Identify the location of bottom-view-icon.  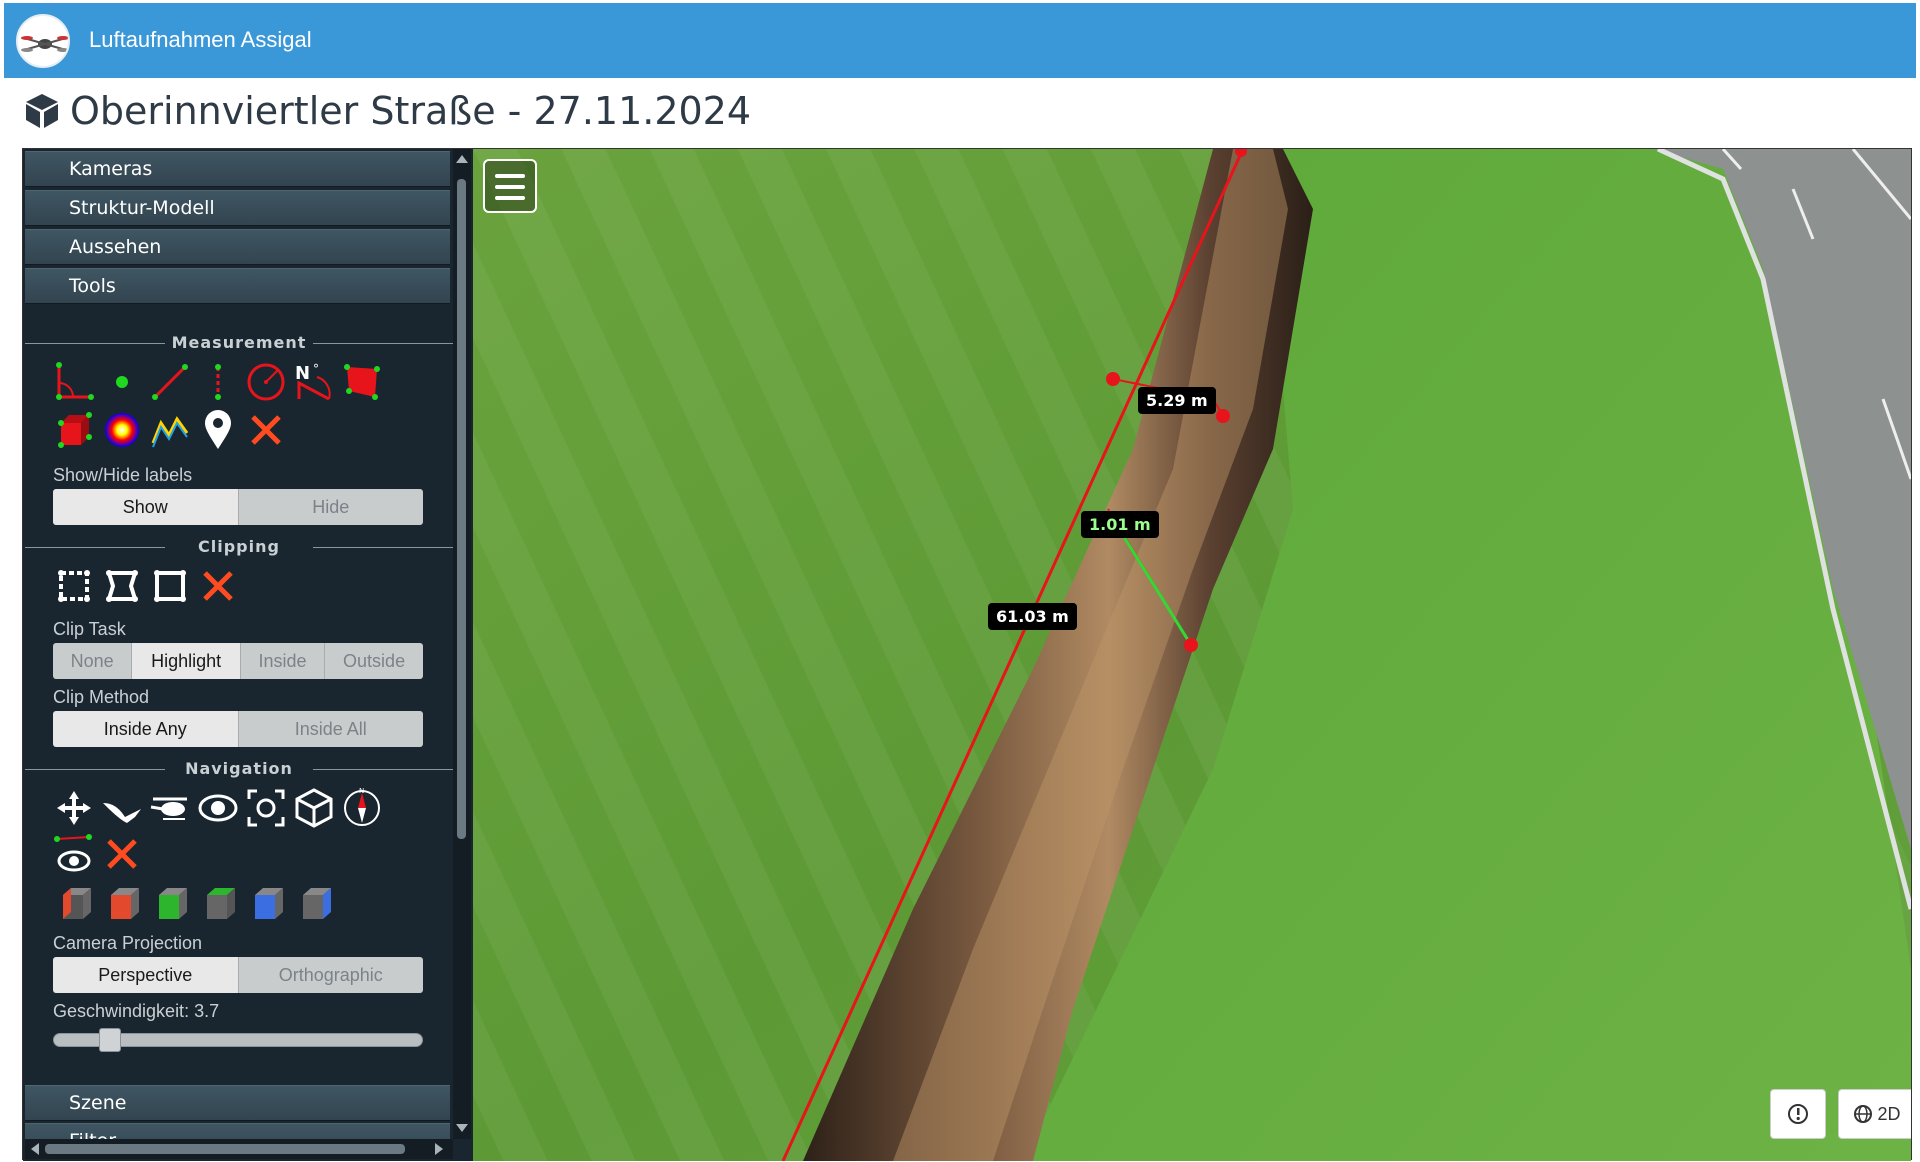
(314, 904).